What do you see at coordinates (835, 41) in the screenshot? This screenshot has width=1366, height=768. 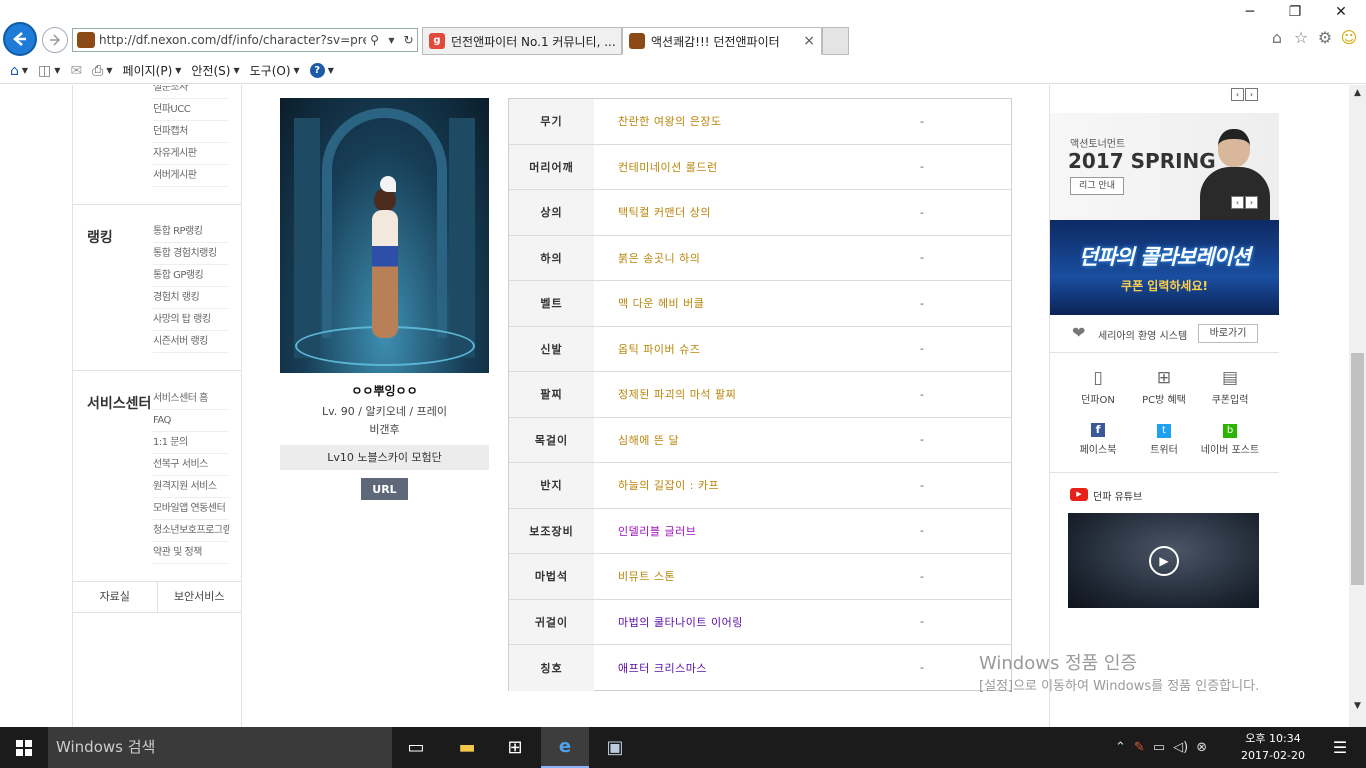 I see `new-tab-button` at bounding box center [835, 41].